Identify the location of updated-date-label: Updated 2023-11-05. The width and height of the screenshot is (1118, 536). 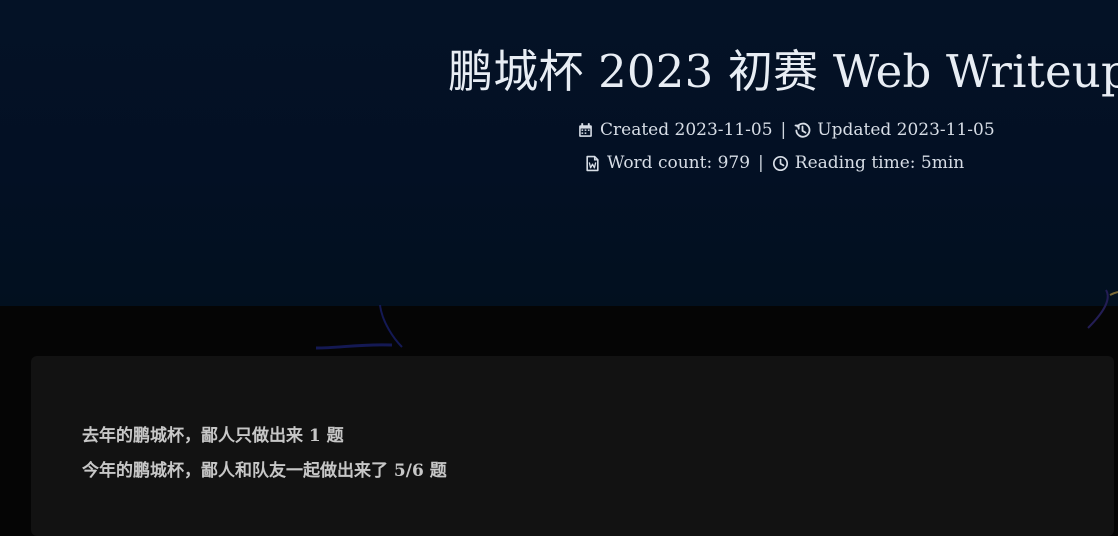
(906, 130).